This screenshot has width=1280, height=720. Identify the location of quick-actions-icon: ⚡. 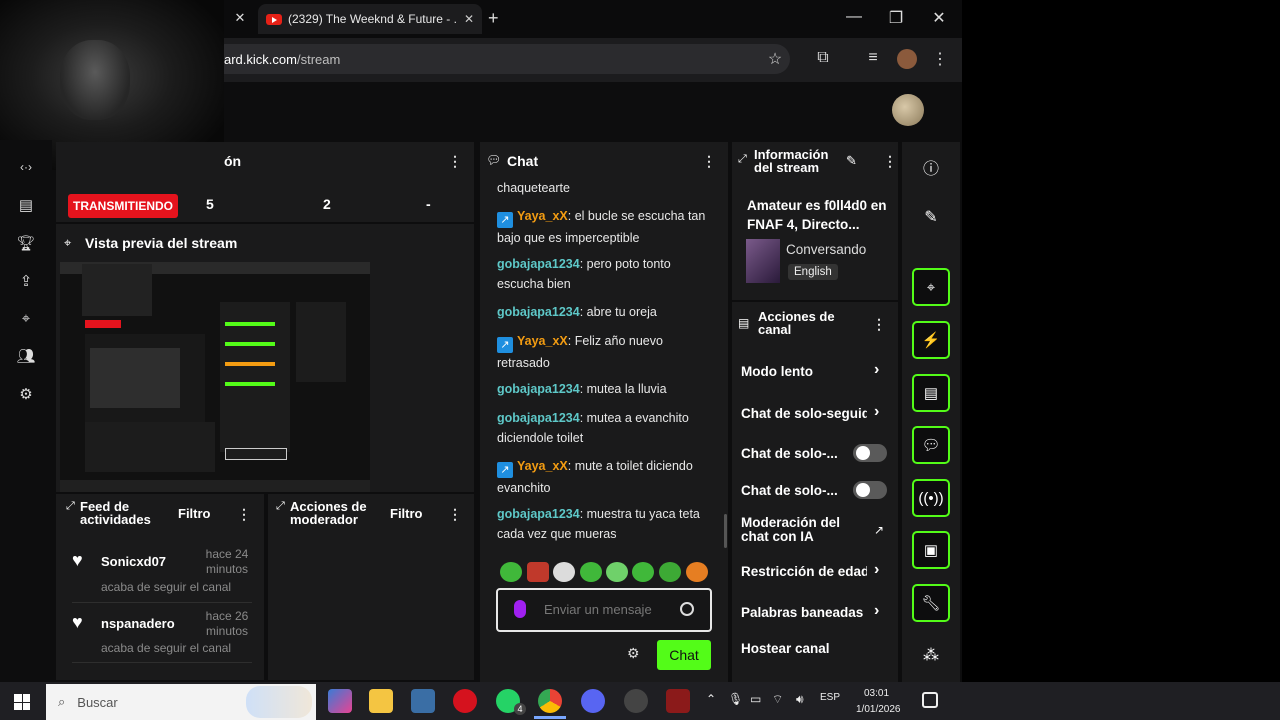
(931, 340).